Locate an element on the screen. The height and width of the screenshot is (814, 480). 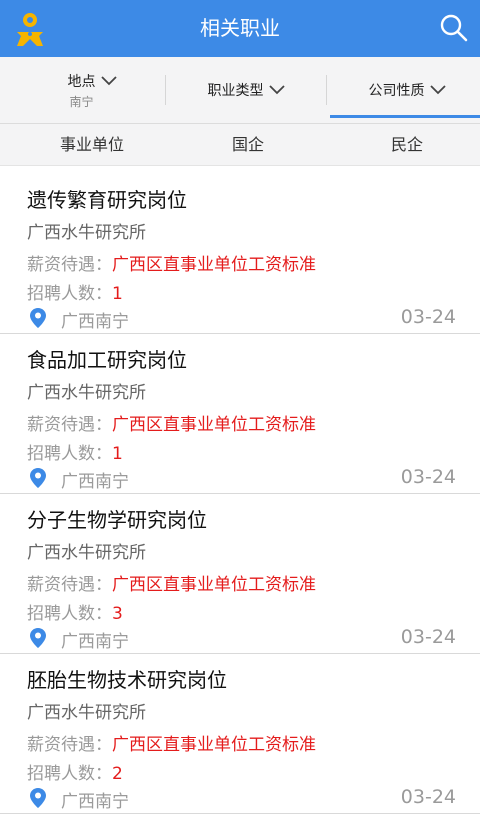
filter-location-label: 地点 is located at coordinates (81, 81).